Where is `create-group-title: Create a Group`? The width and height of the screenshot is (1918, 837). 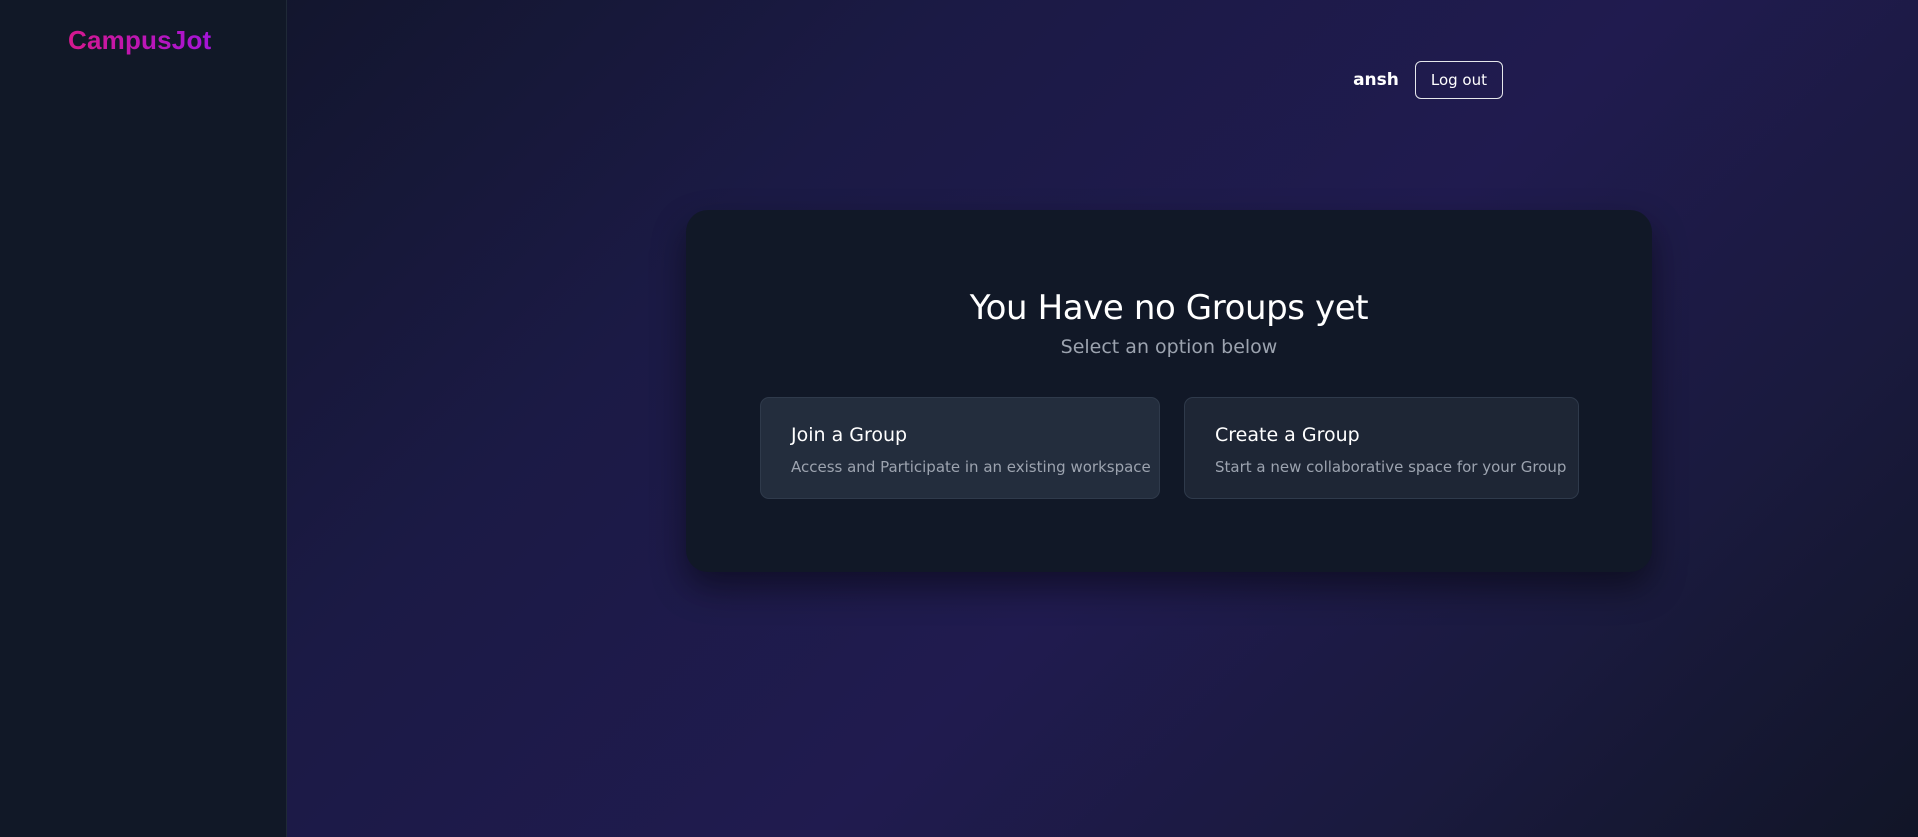
create-group-title: Create a Group is located at coordinates (1287, 435).